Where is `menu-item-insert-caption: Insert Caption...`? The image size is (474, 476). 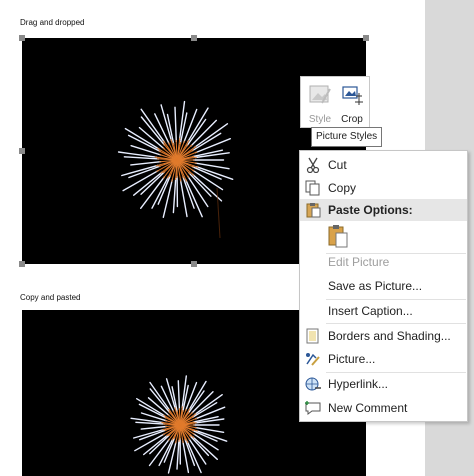
menu-item-insert-caption: Insert Caption... is located at coordinates (383, 311).